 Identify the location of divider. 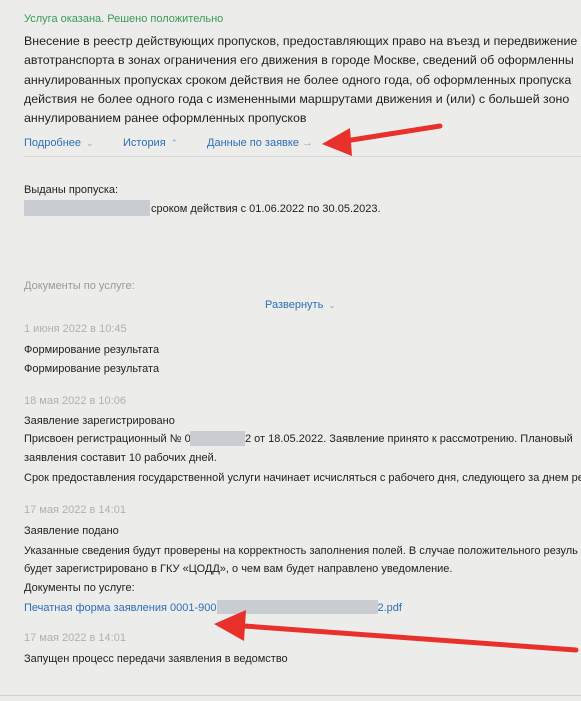
(302, 156).